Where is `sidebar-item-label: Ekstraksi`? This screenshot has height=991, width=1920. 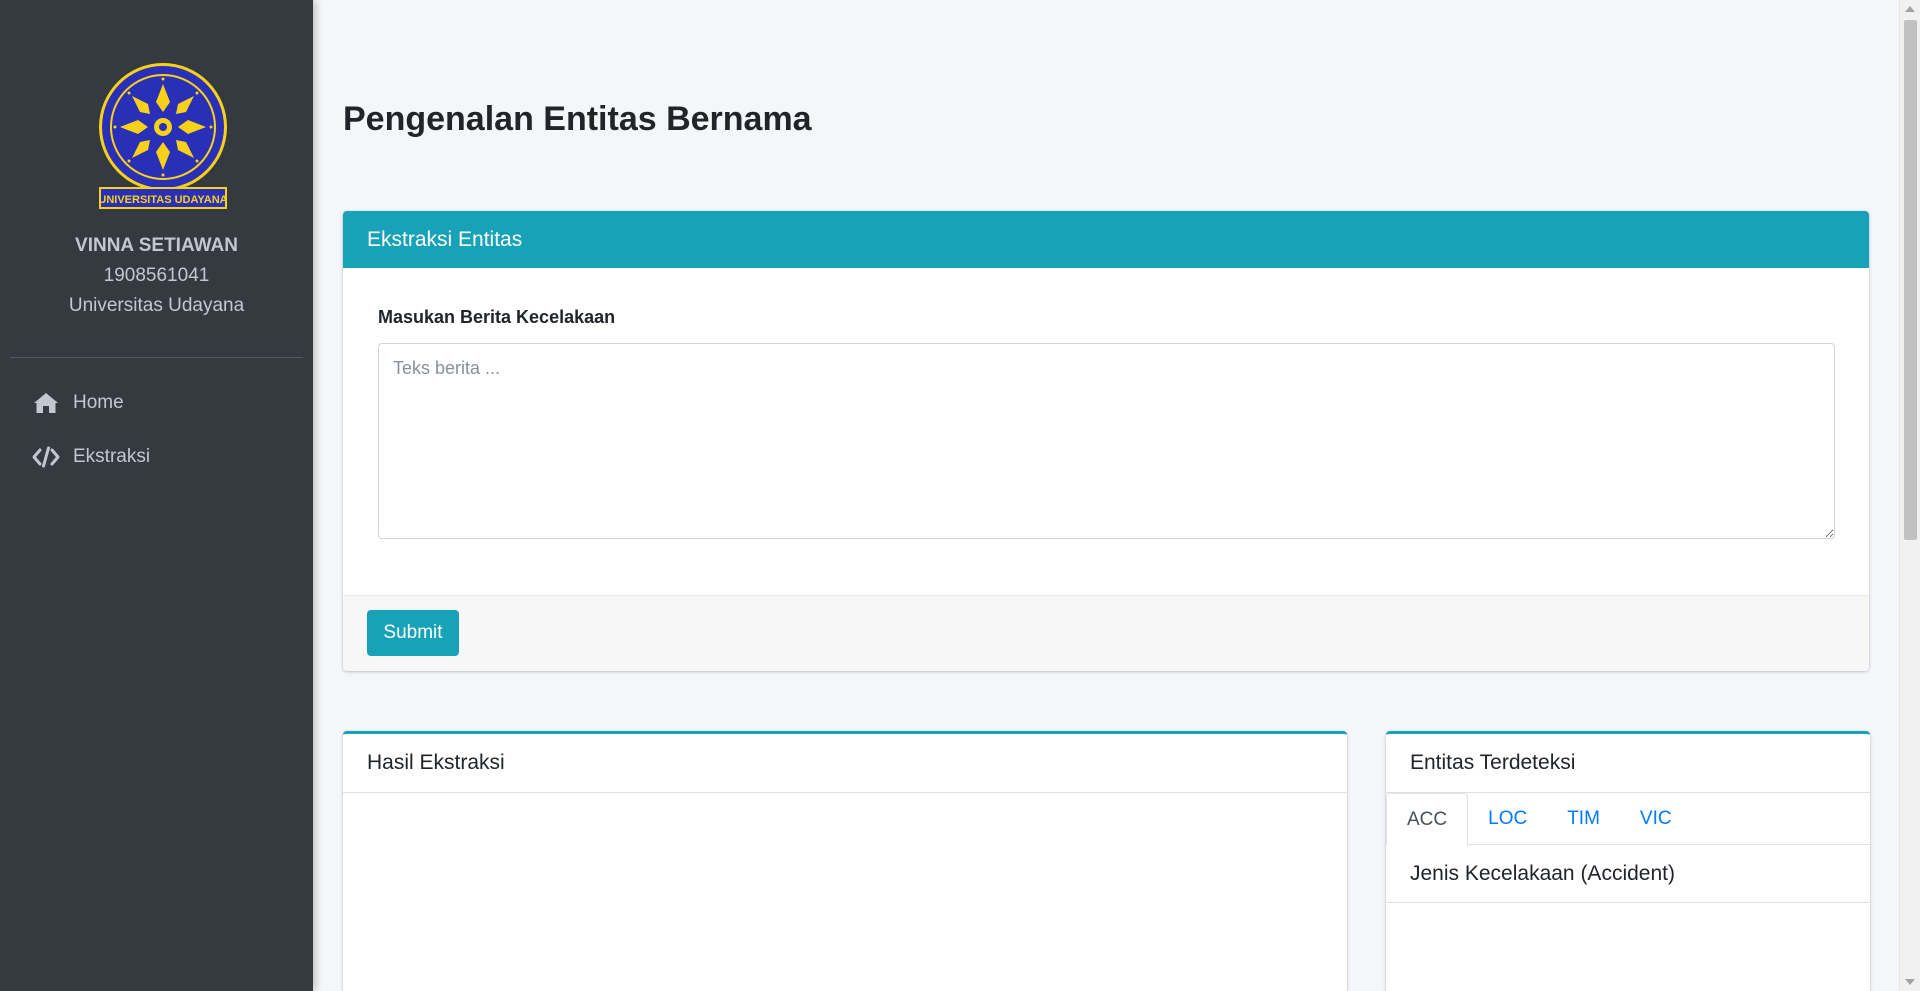
sidebar-item-label: Ekstraksi is located at coordinates (112, 456).